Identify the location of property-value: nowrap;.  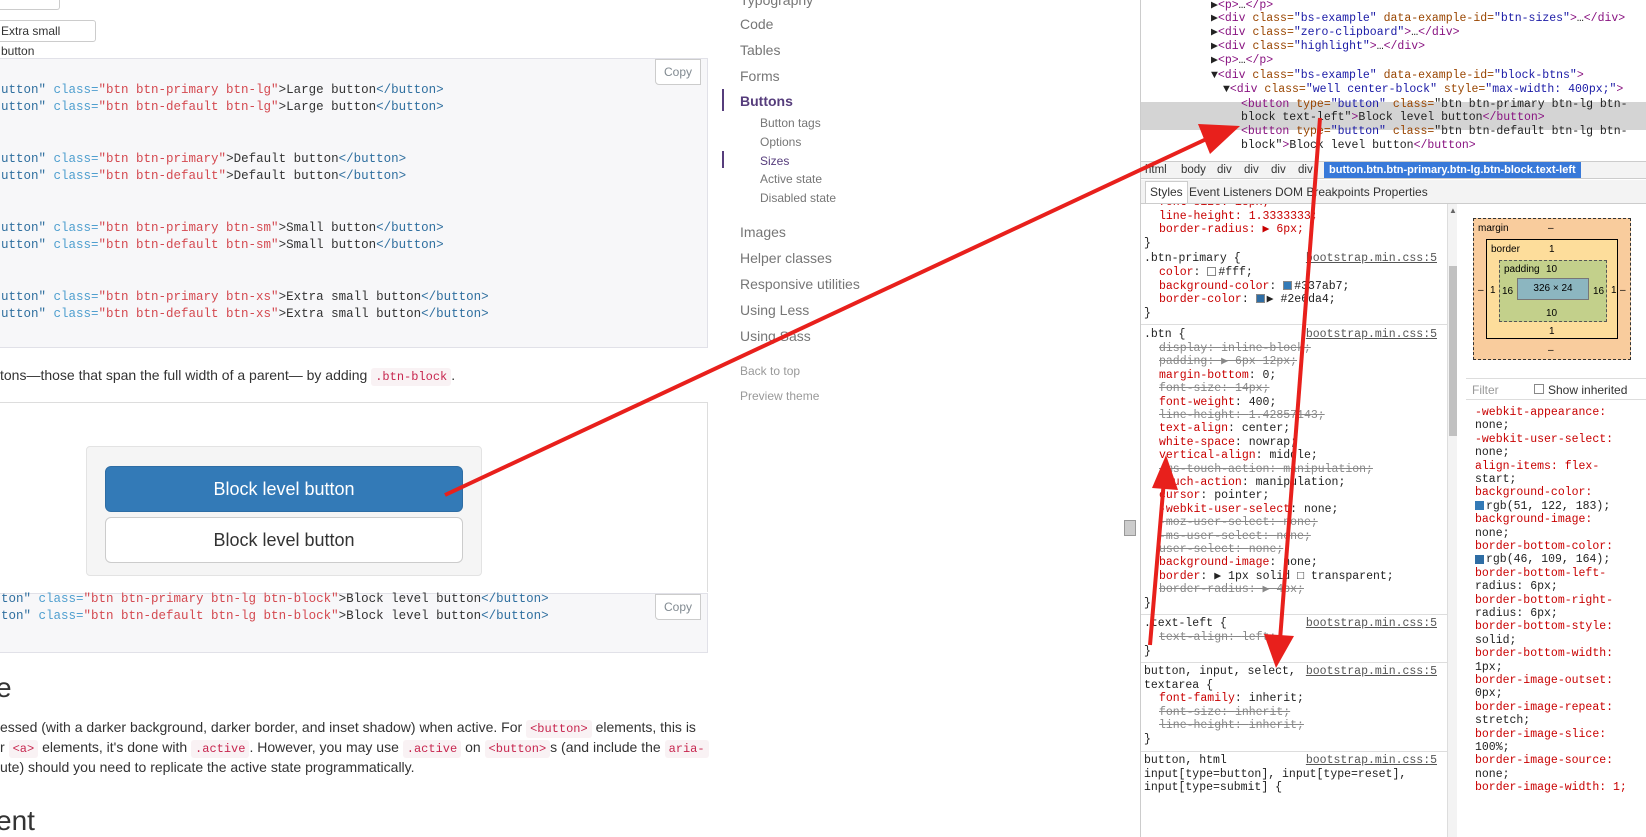
(1273, 442).